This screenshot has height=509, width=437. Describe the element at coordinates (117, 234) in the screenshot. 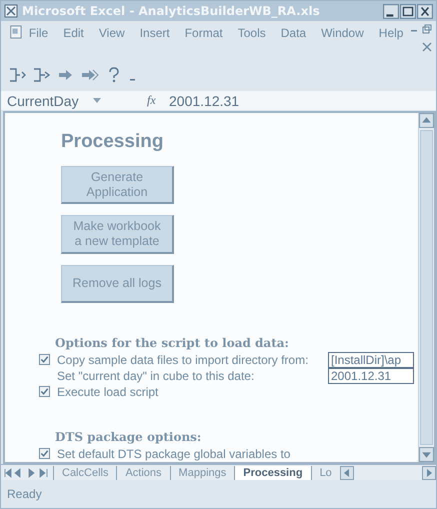

I see `action-button: Make workbook a new template` at that location.